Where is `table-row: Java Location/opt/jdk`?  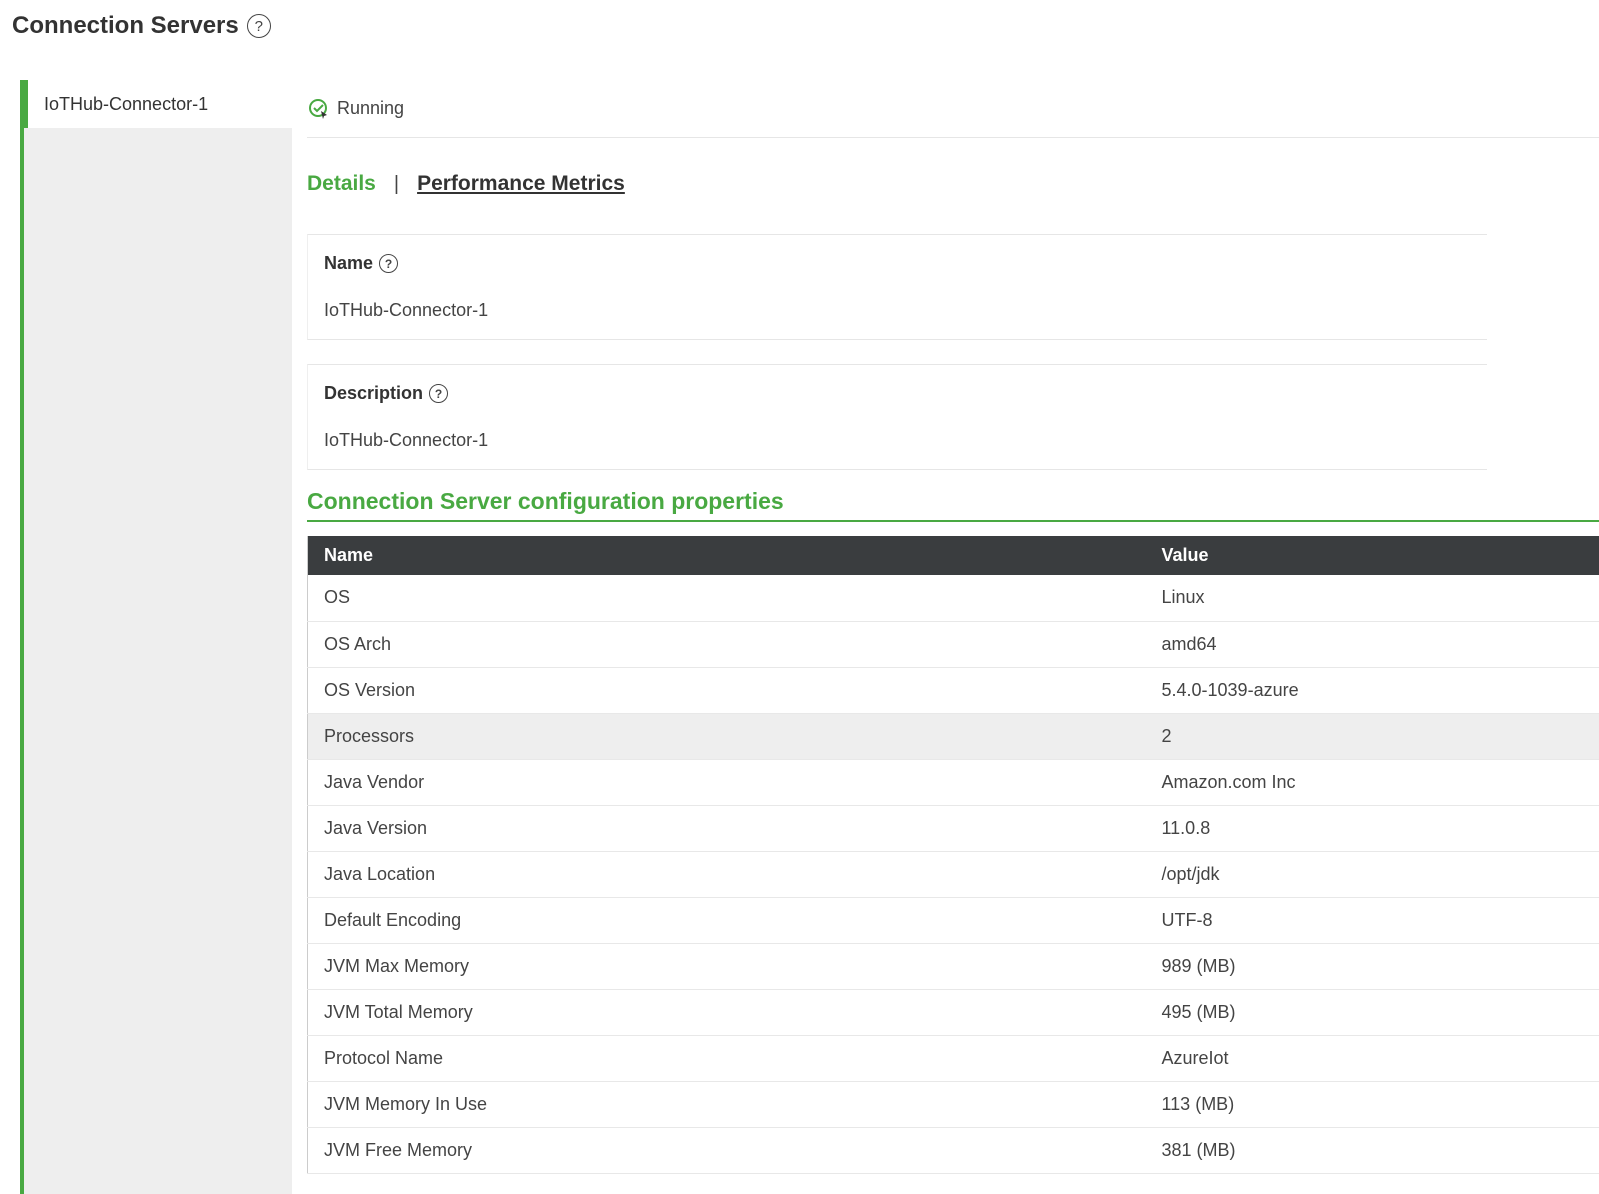
table-row: Java Location/opt/jdk is located at coordinates (953, 874).